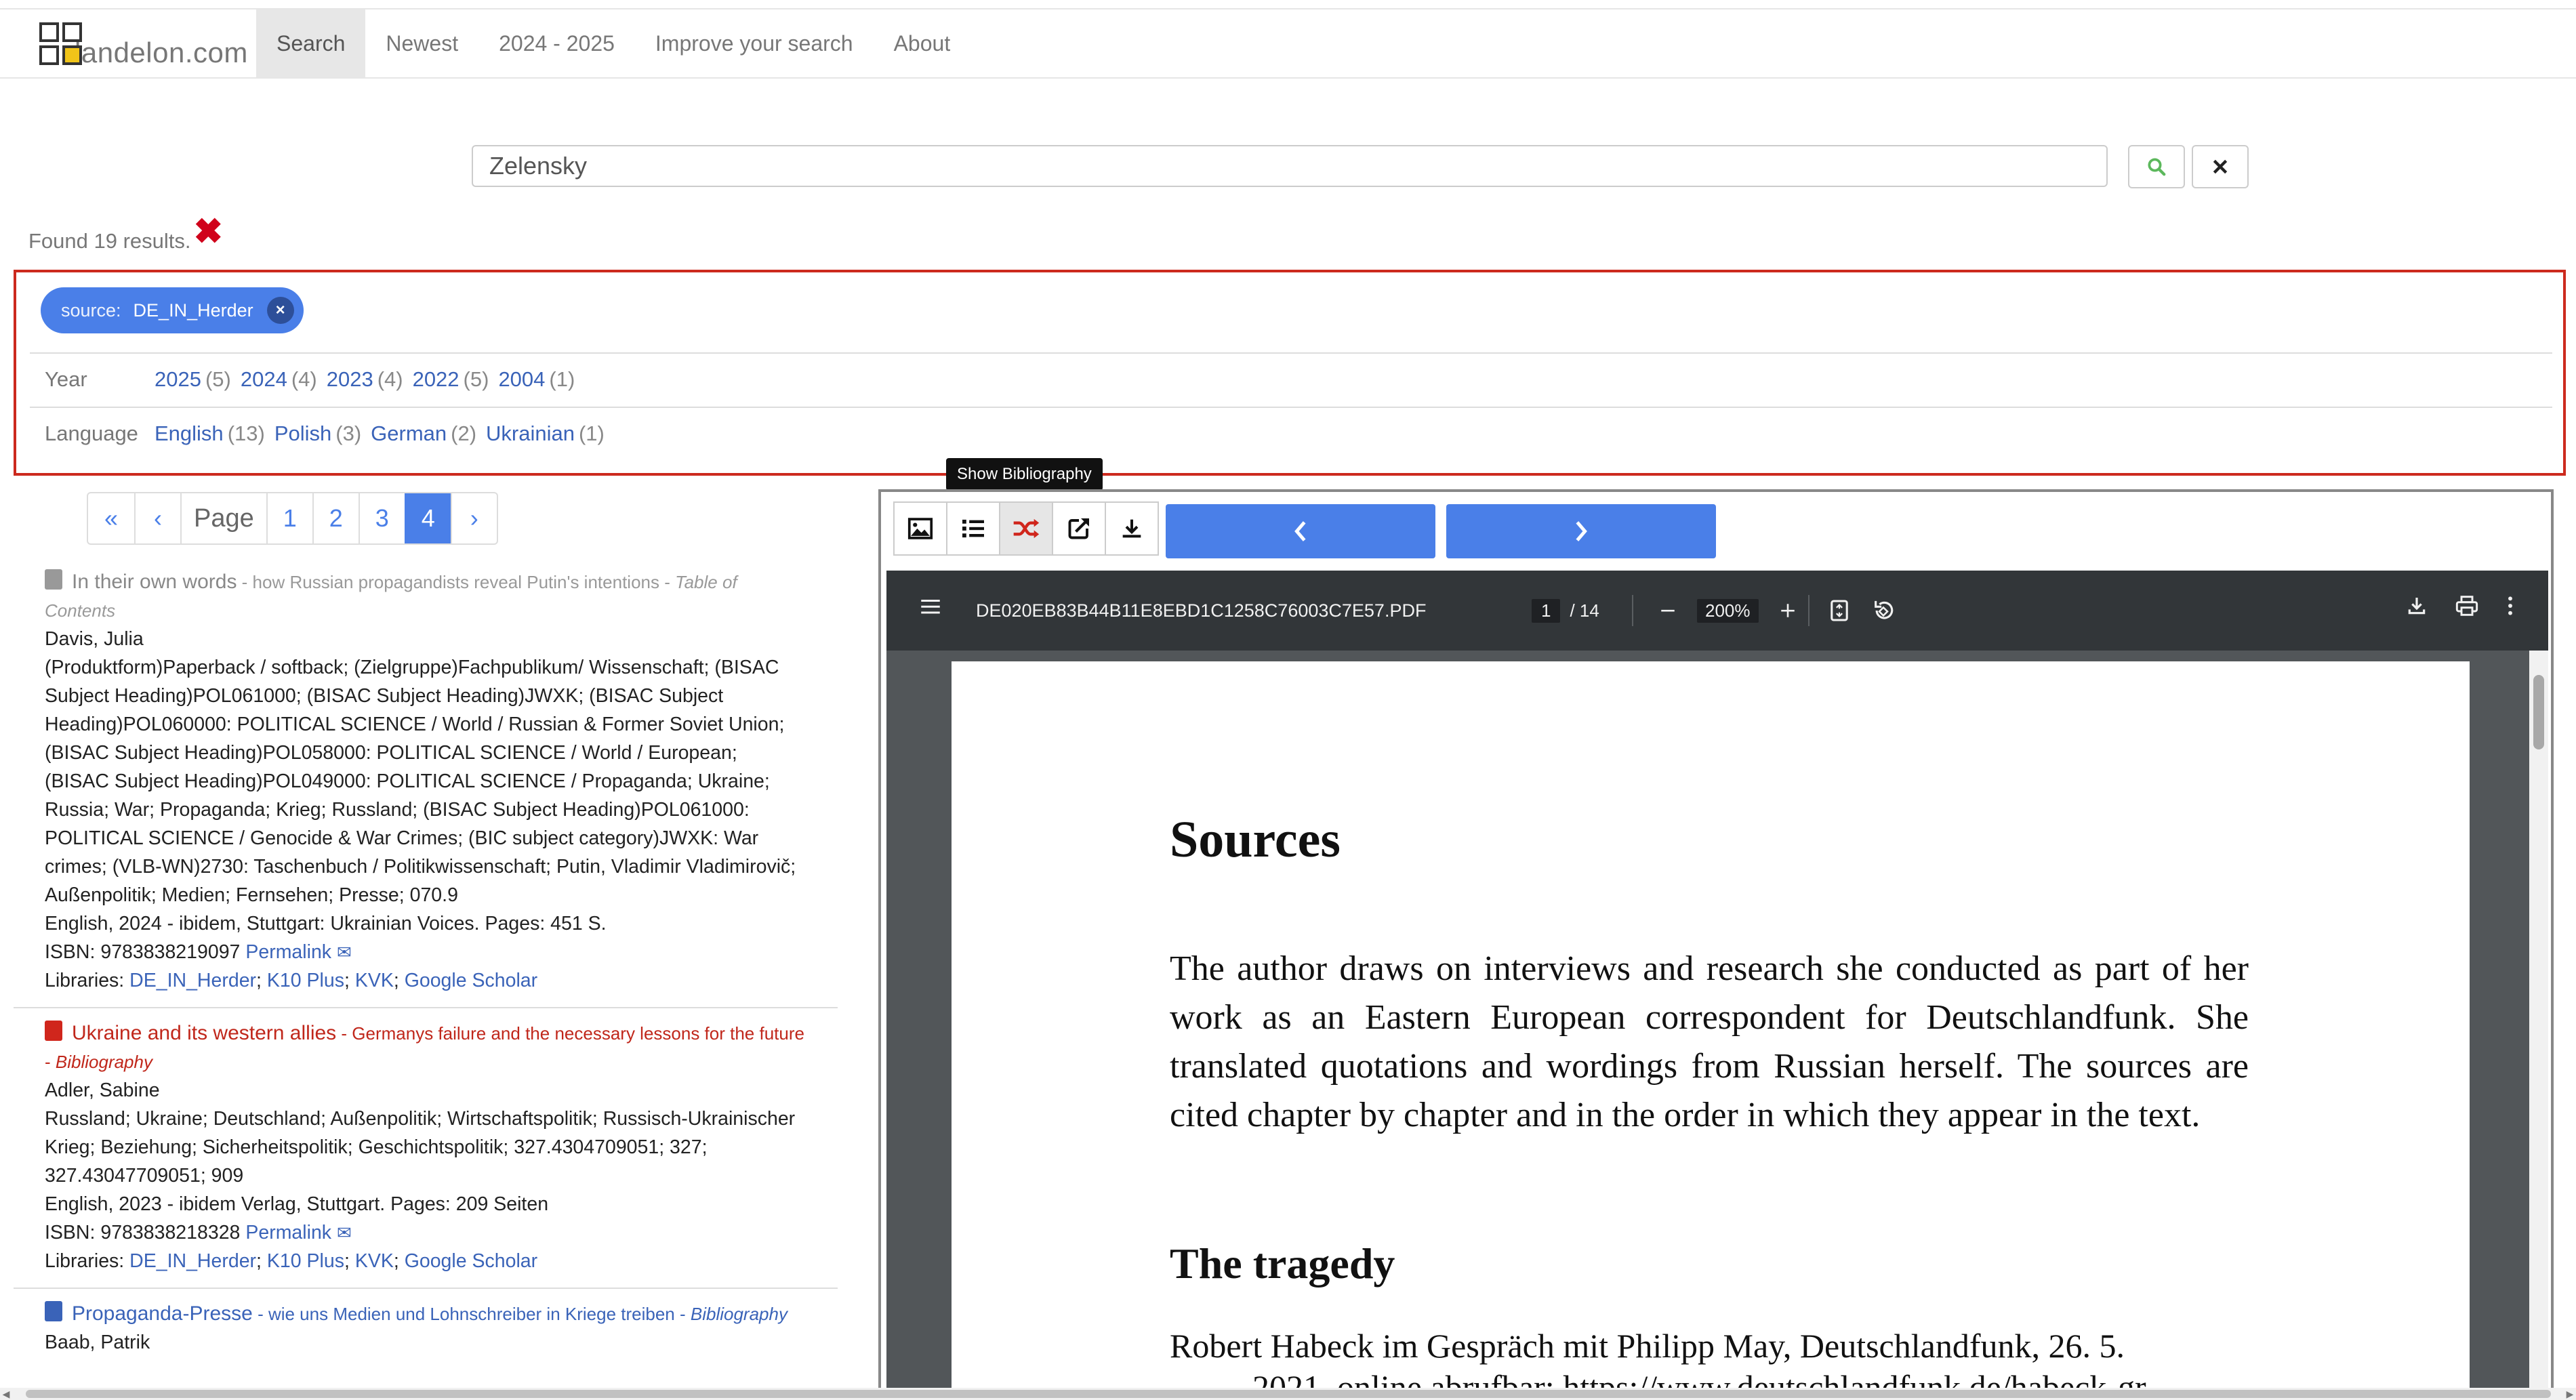  I want to click on pdf-menu-button, so click(931, 608).